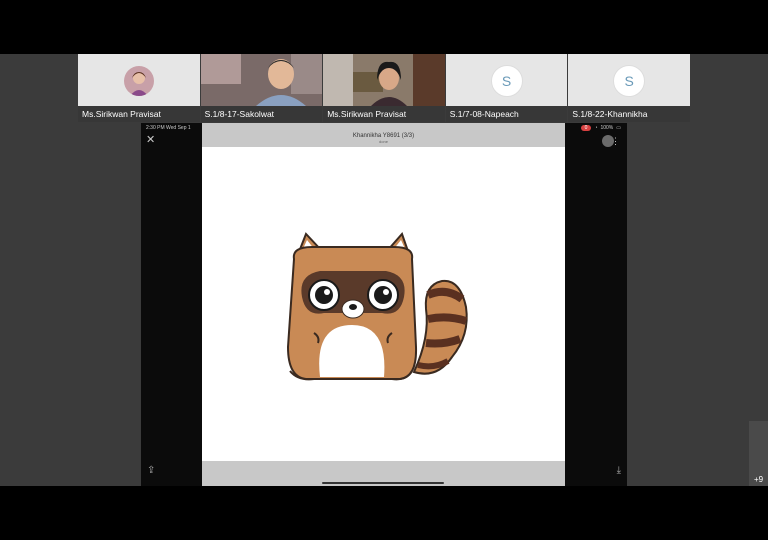 Image resolution: width=768 pixels, height=540 pixels. Describe the element at coordinates (150, 139) in the screenshot. I see `close-icon: ✕` at that location.